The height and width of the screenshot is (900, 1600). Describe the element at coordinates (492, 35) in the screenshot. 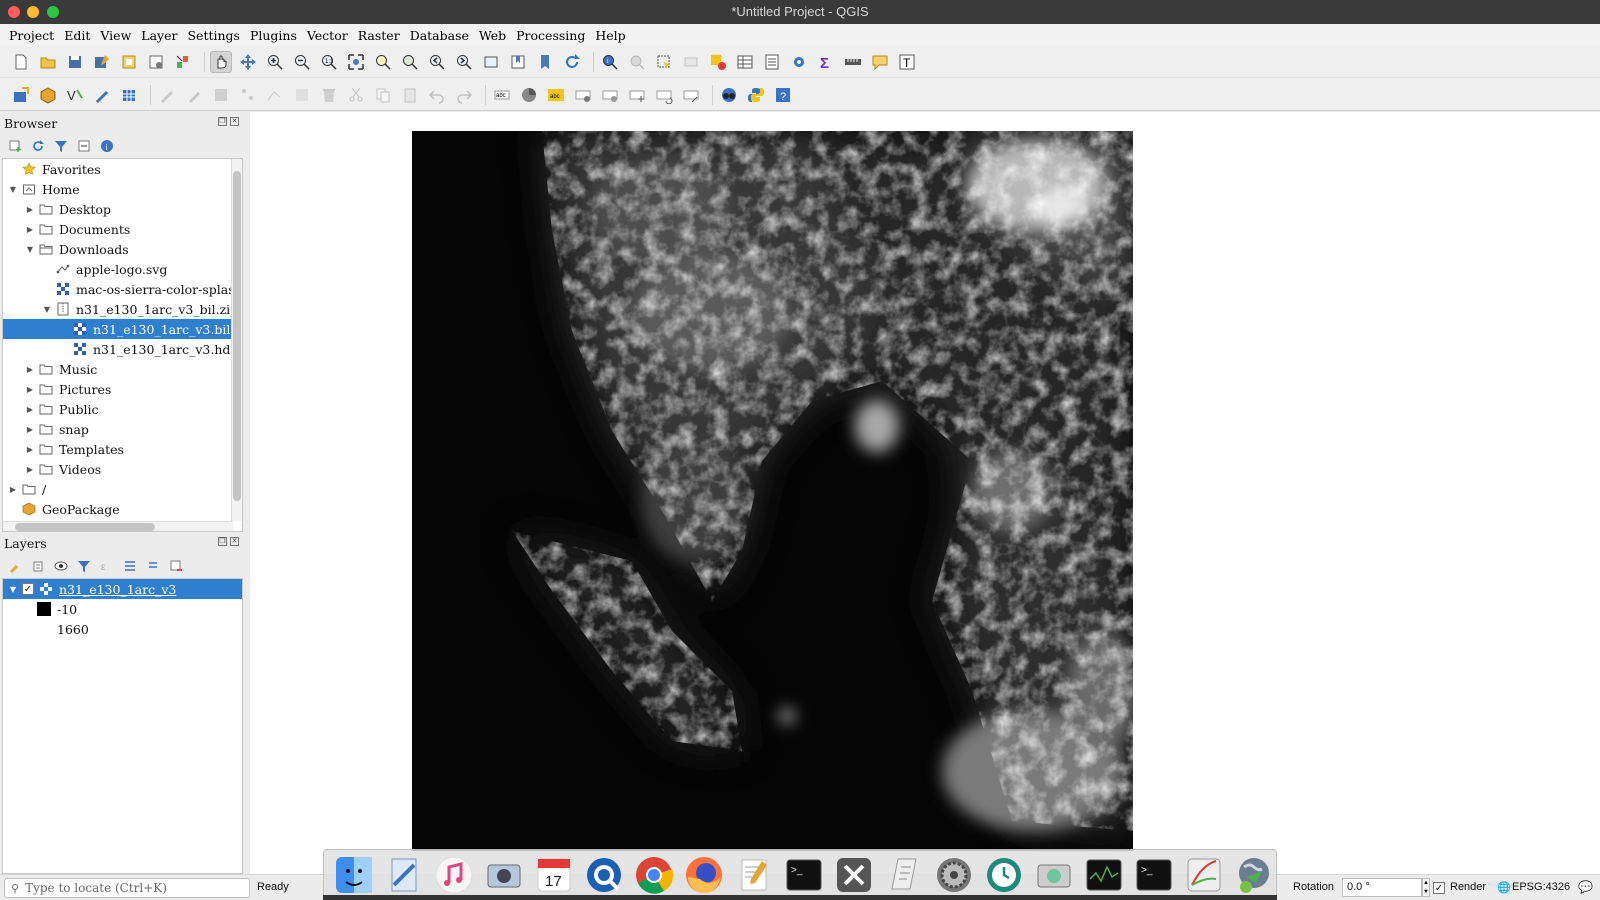

I see `menu-web: Web` at that location.